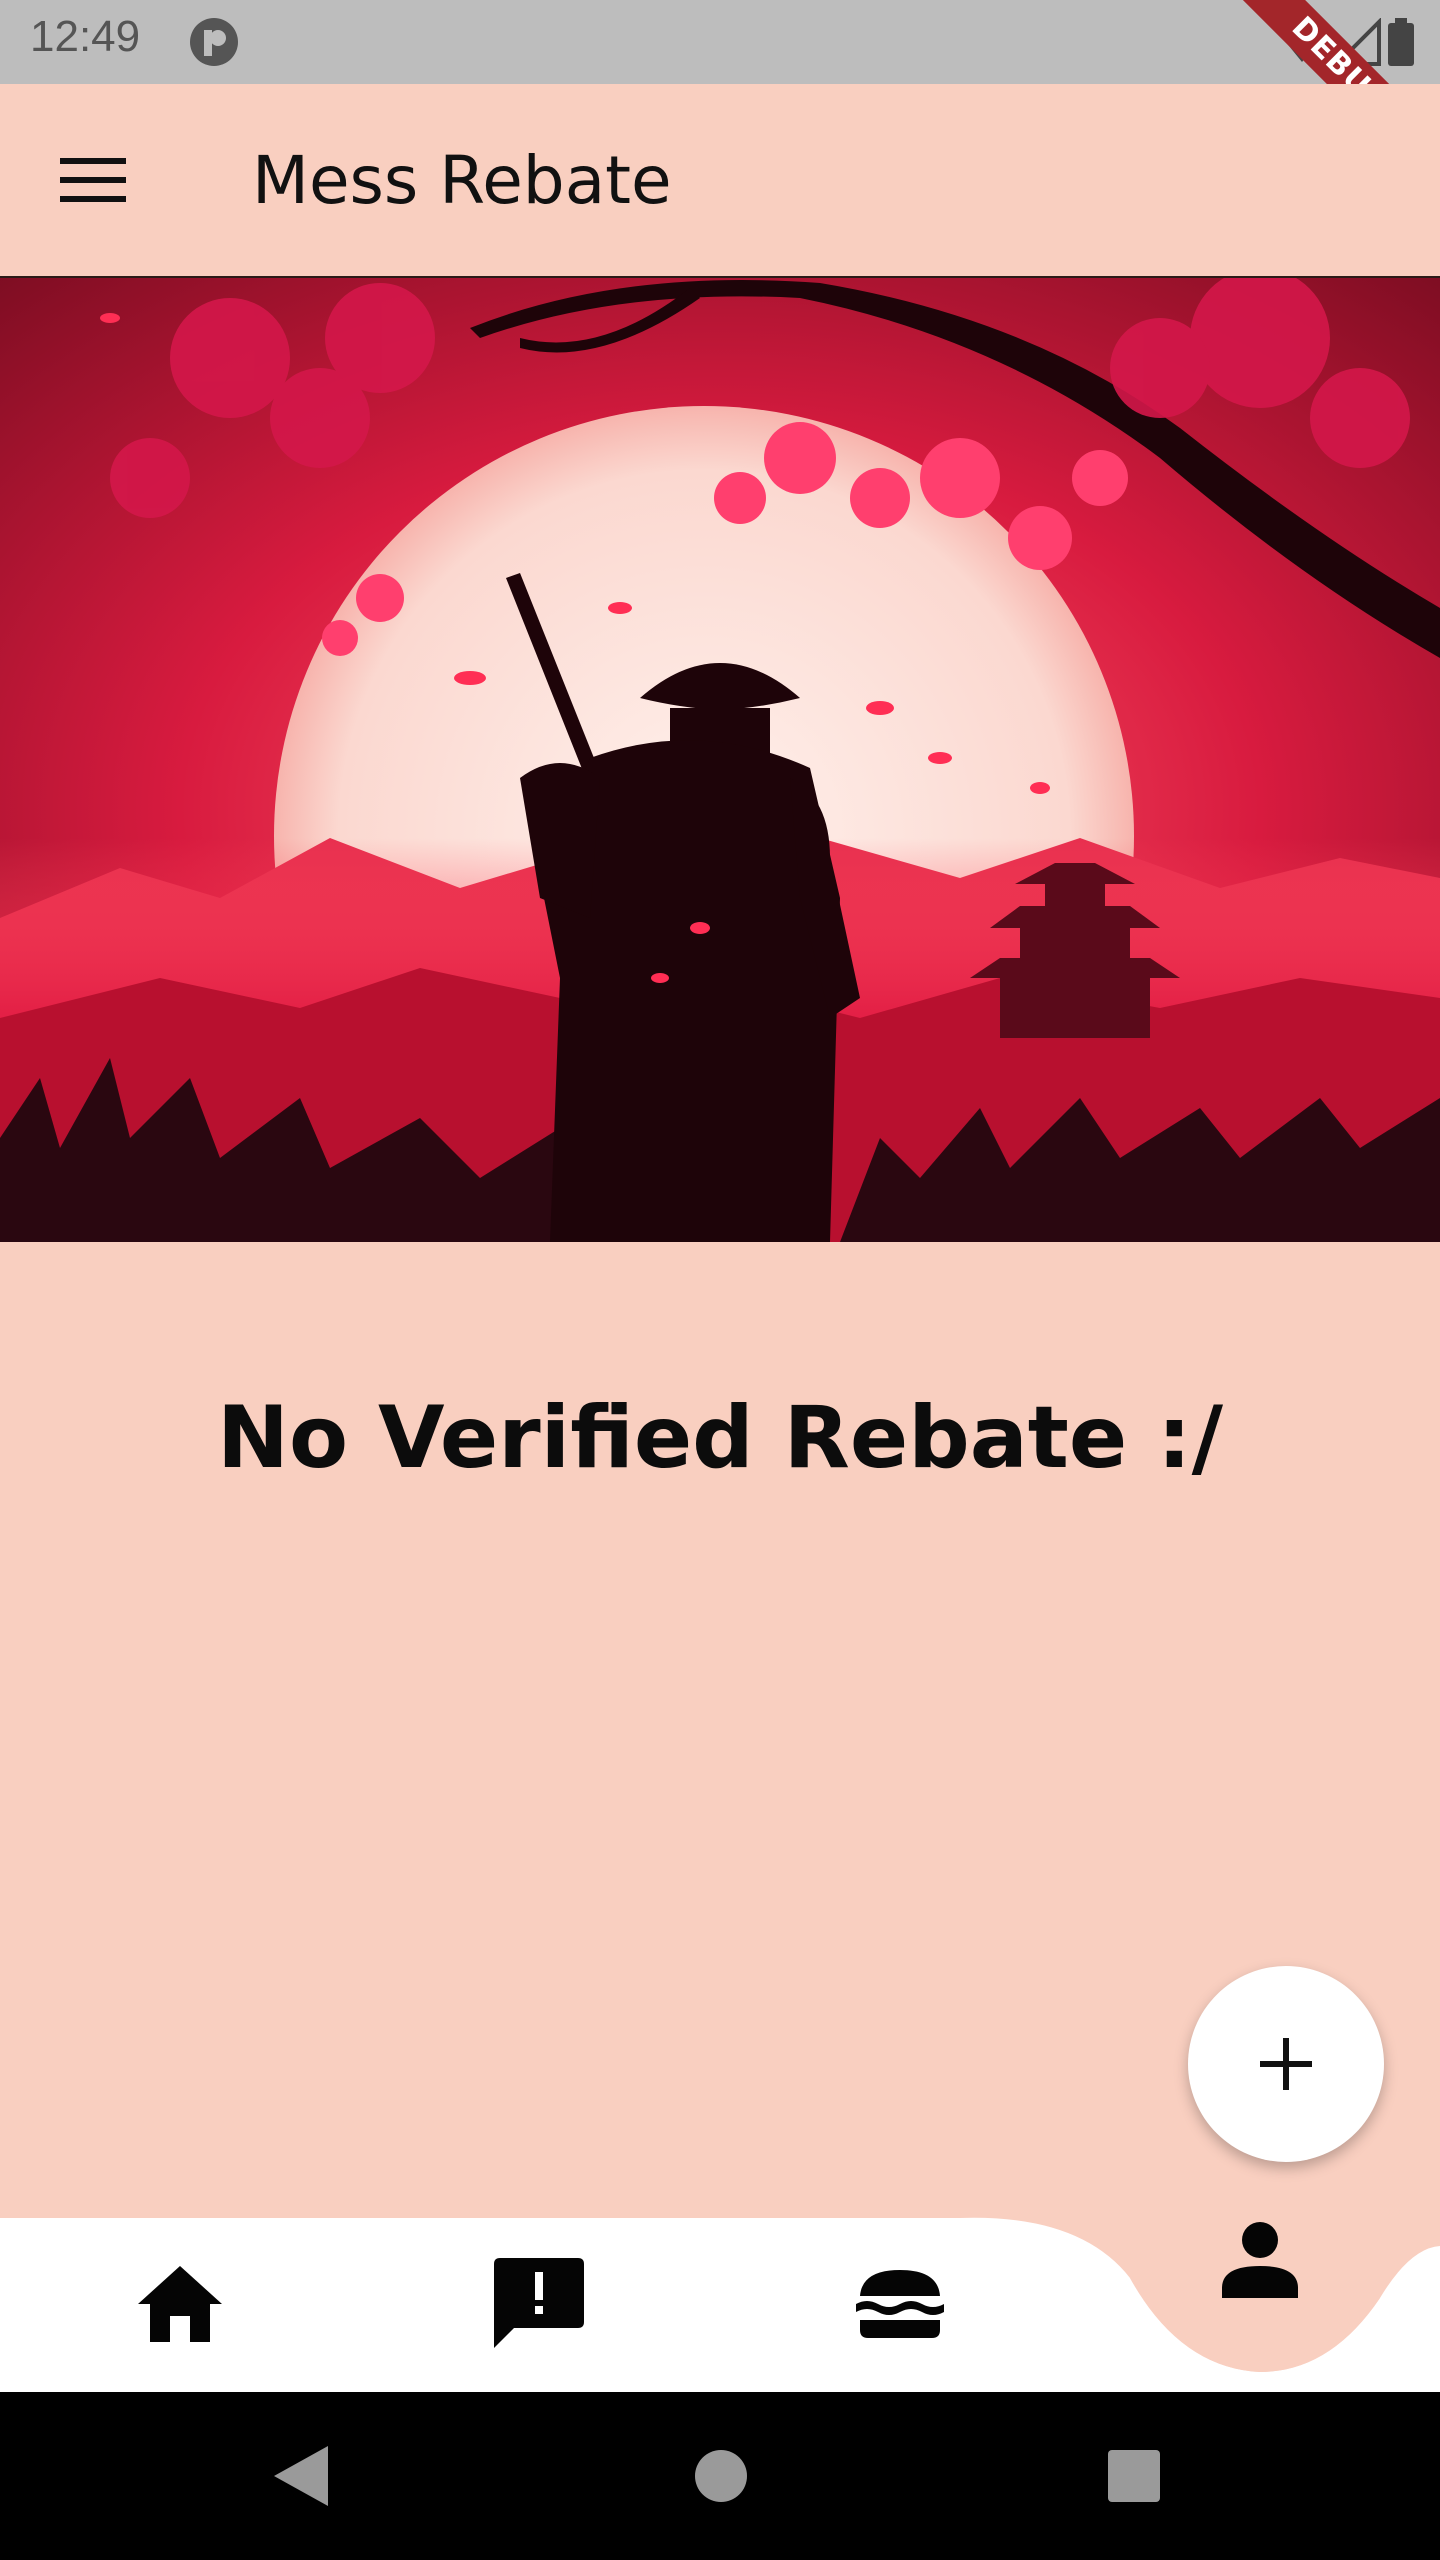 This screenshot has width=1440, height=2560. I want to click on add-rebate-button, so click(1286, 2064).